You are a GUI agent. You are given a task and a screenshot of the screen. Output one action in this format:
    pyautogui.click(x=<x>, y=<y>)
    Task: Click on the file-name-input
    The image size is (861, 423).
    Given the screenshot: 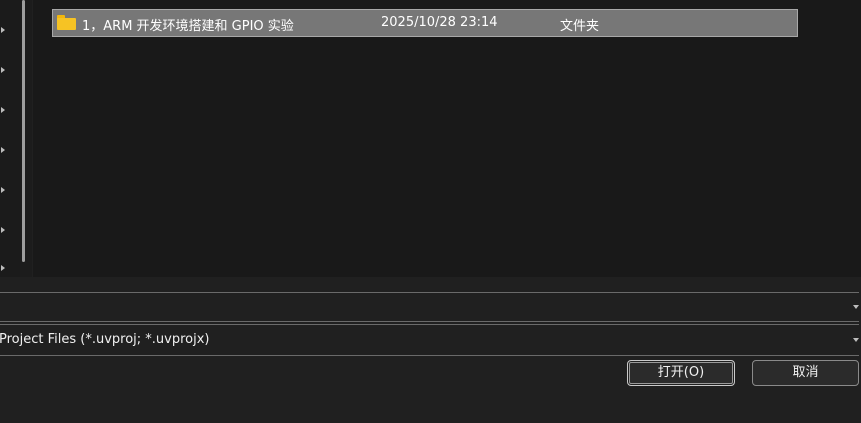 What is the action you would take?
    pyautogui.click(x=429, y=307)
    